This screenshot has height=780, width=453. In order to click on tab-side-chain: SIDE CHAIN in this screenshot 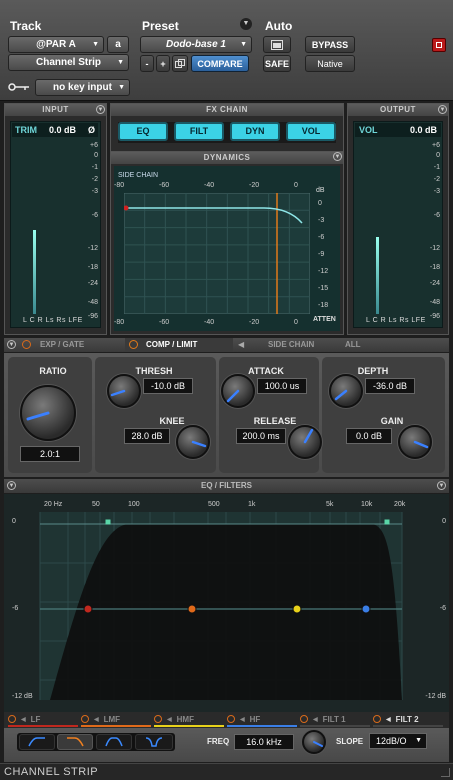, I will do `click(291, 344)`.